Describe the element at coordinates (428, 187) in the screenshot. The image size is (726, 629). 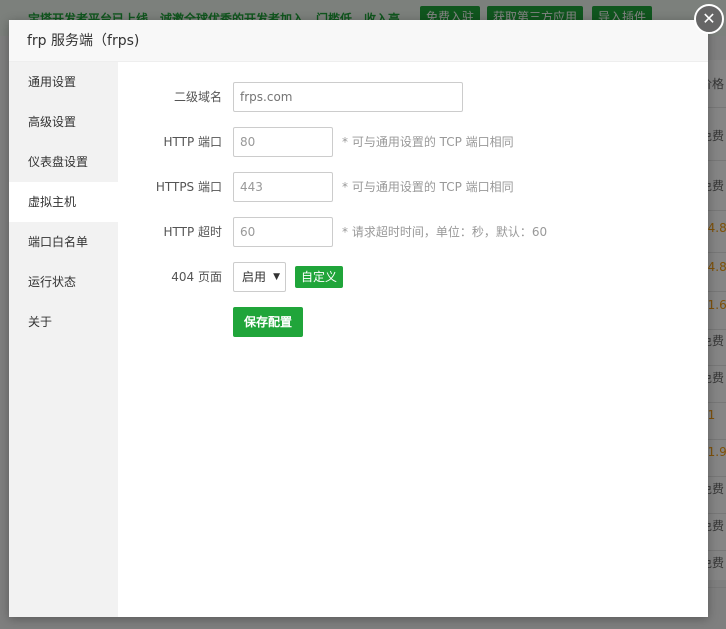
I see `https-port-hint: * 可与通用设置的 TCP 端口相同` at that location.